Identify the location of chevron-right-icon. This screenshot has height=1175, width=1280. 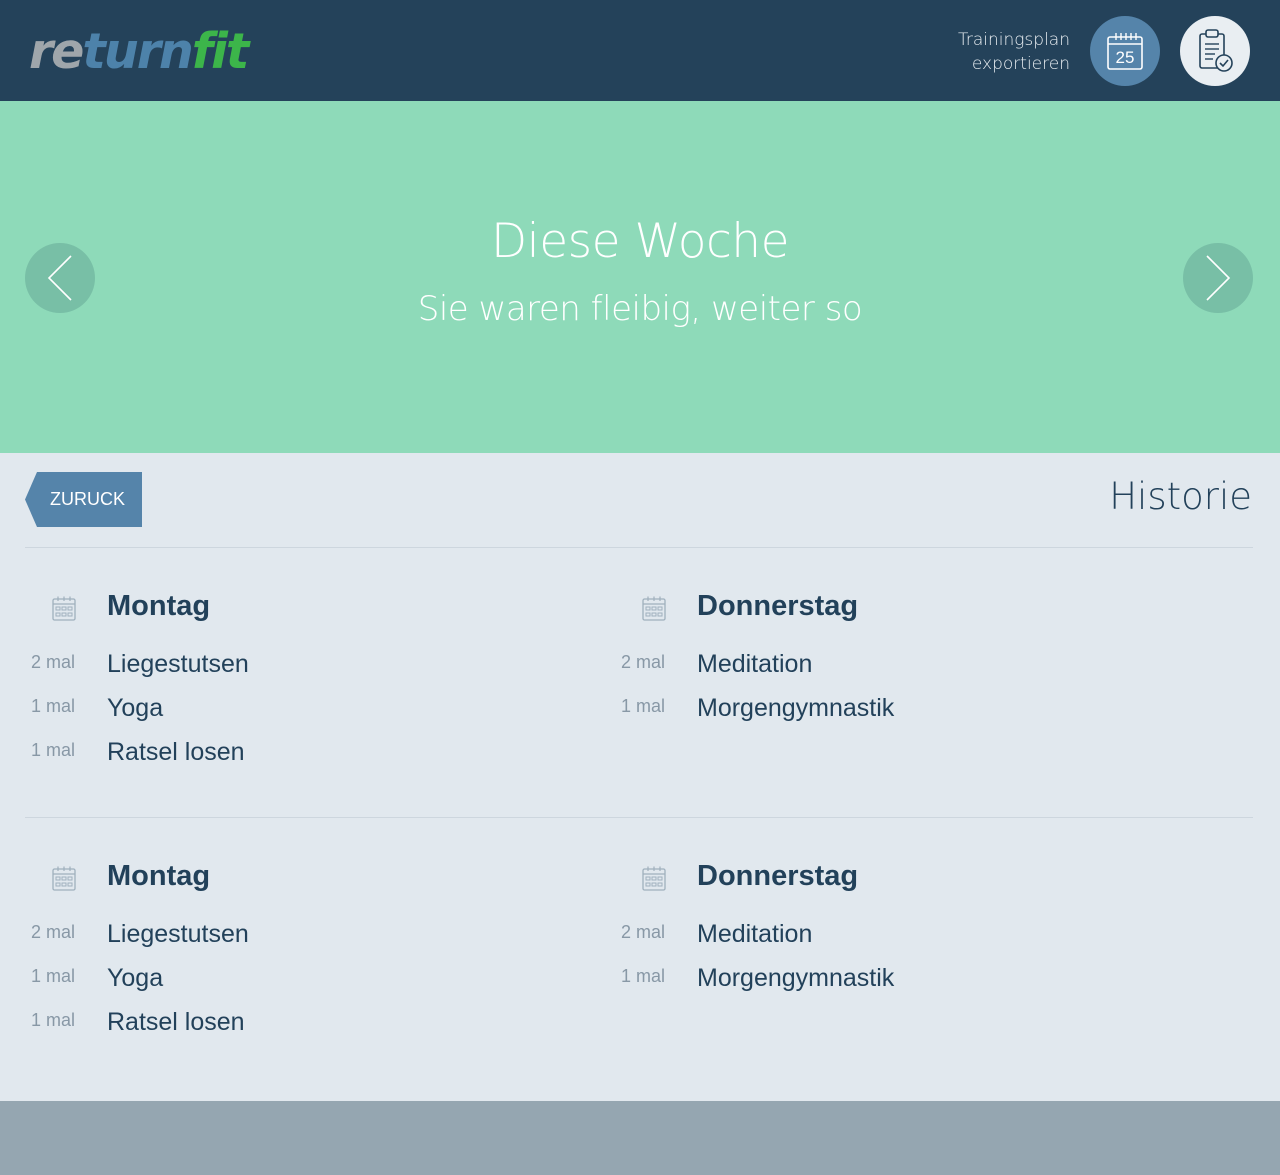
(1218, 278).